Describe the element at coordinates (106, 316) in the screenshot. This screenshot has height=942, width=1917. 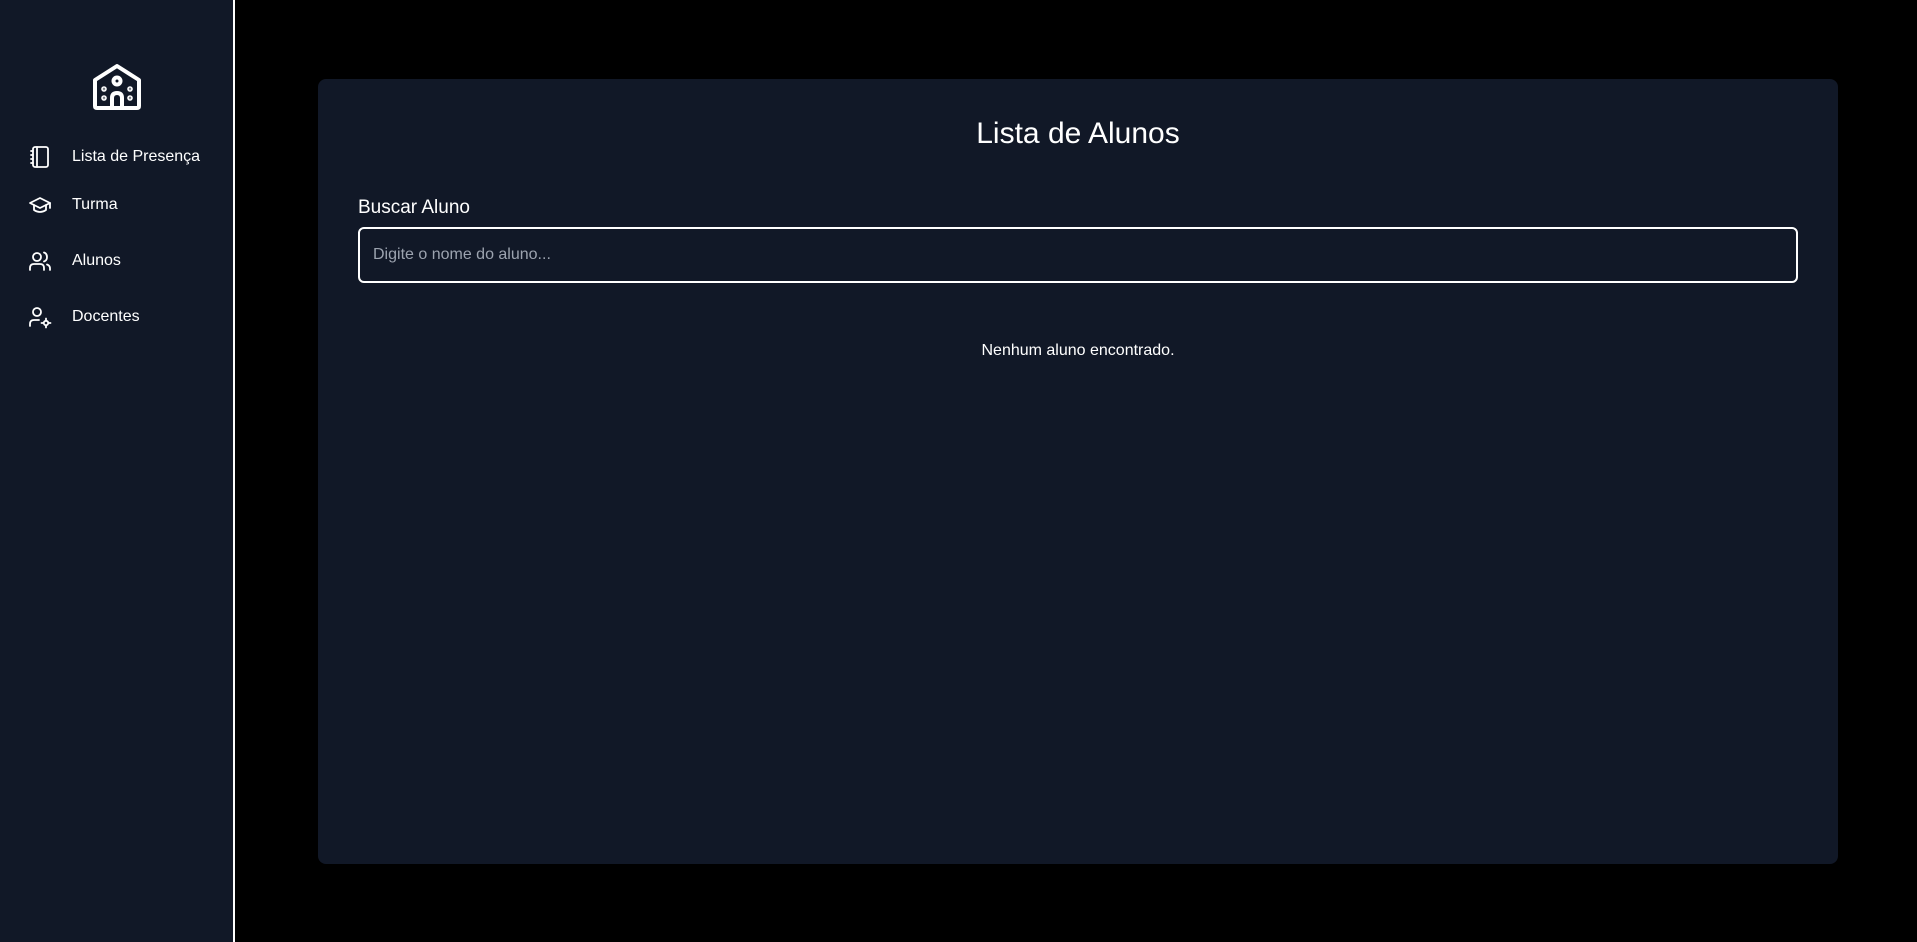
I see `sidebar-item-label: Docentes` at that location.